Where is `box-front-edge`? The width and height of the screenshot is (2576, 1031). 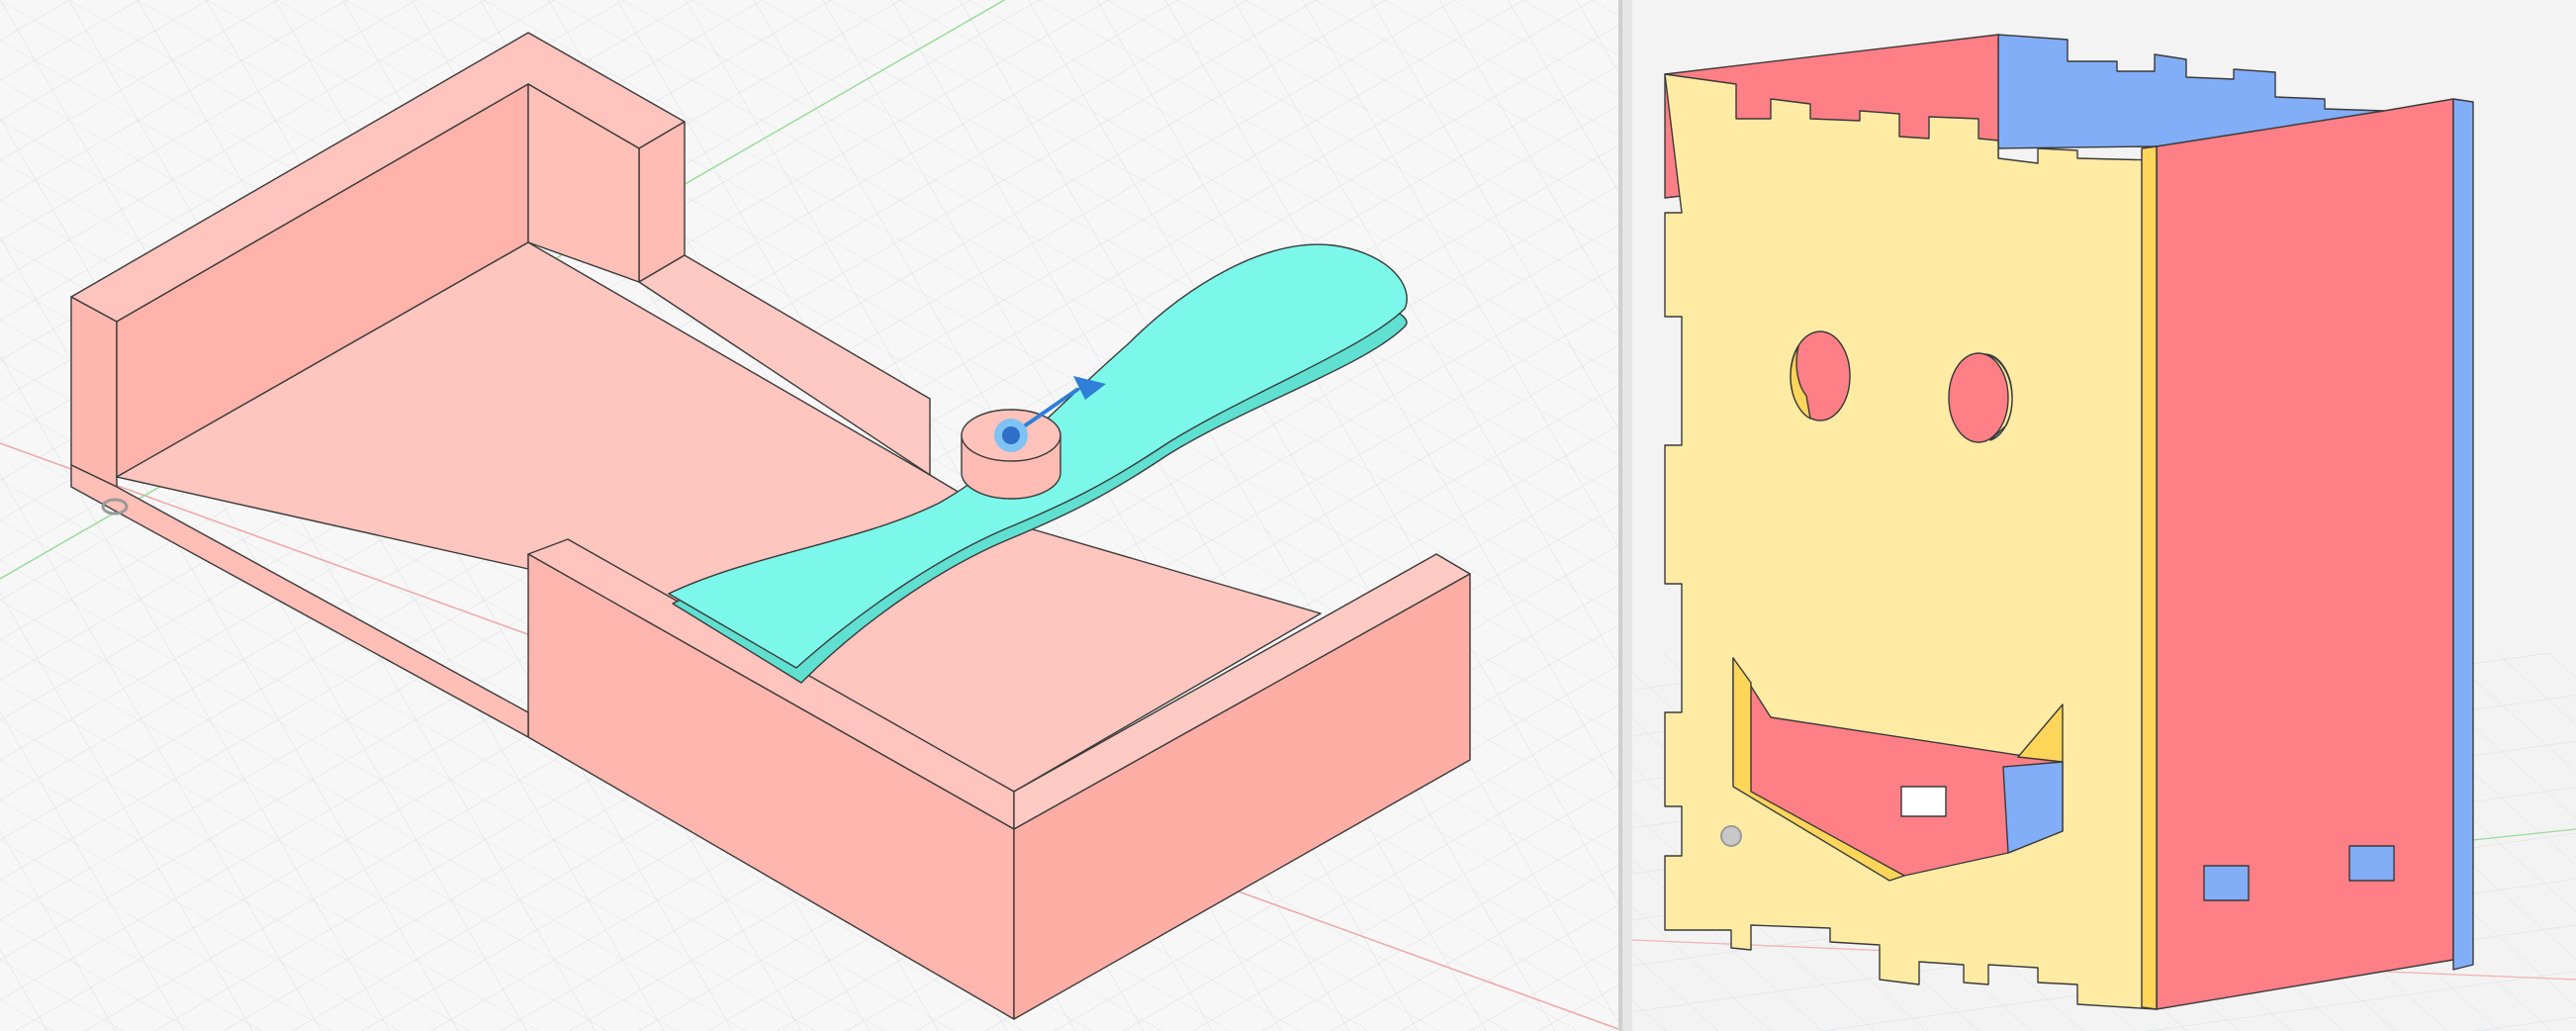
box-front-edge is located at coordinates (2149, 577).